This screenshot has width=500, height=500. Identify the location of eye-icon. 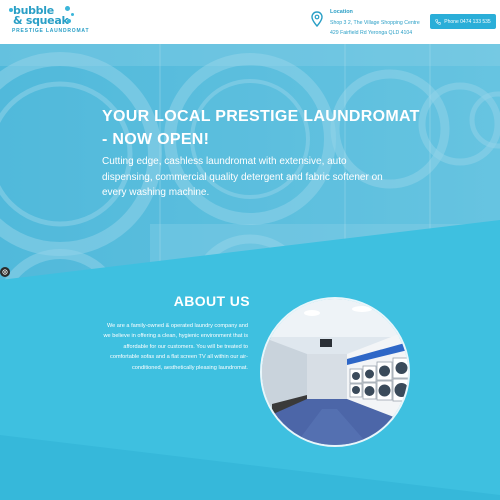
(5, 272).